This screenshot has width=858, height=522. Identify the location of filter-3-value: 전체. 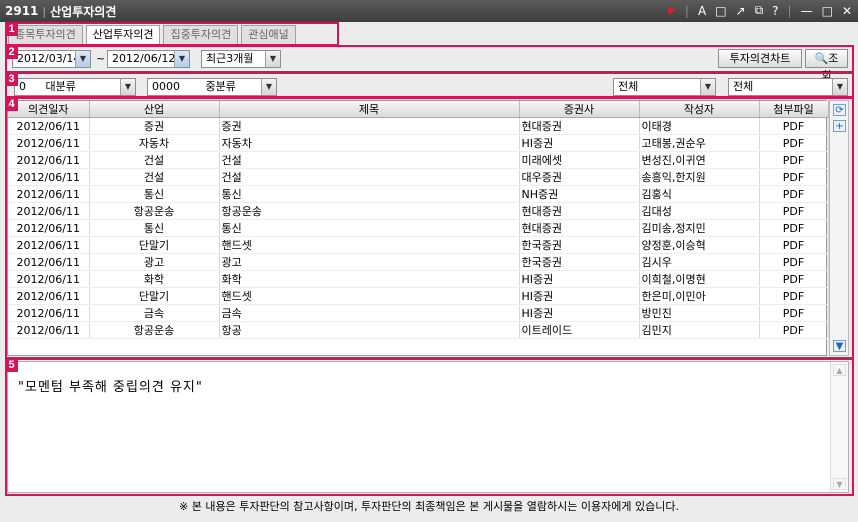
(628, 86).